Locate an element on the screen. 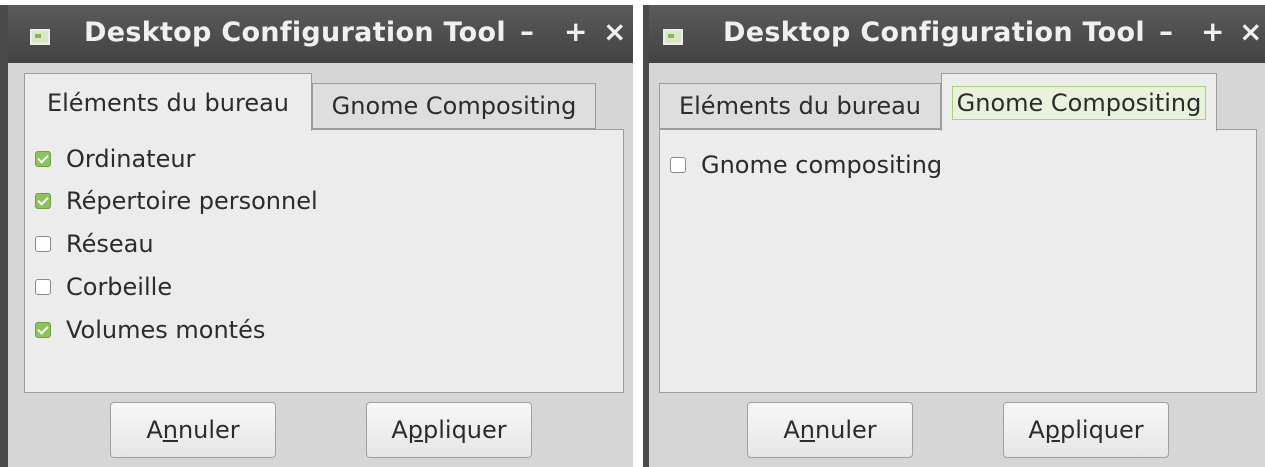 Image resolution: width=1265 pixels, height=467 pixels. checkbox-volumes-montes: Volumes montés is located at coordinates (150, 330).